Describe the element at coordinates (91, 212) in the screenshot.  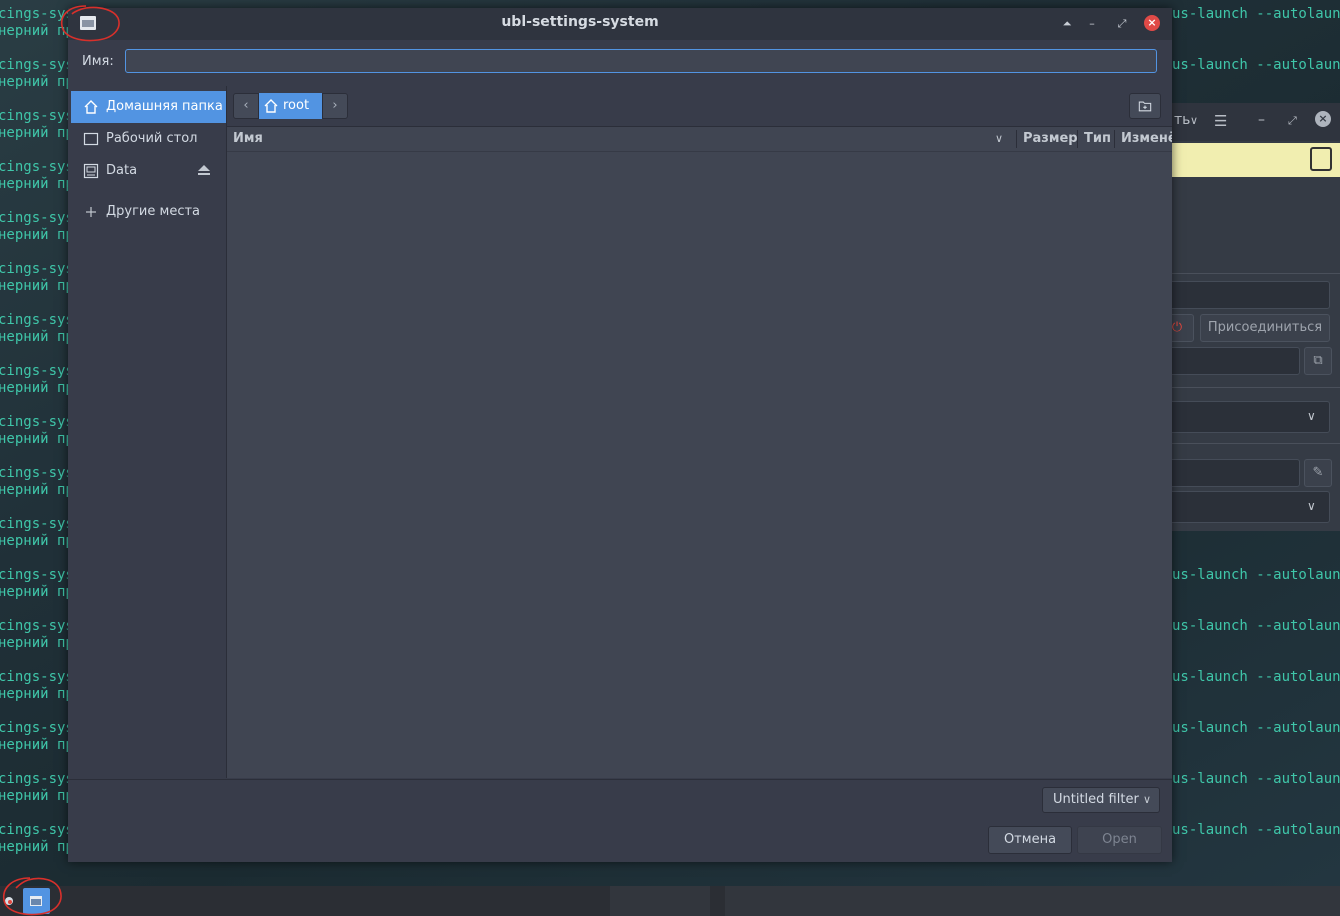
I see `plus-icon` at that location.